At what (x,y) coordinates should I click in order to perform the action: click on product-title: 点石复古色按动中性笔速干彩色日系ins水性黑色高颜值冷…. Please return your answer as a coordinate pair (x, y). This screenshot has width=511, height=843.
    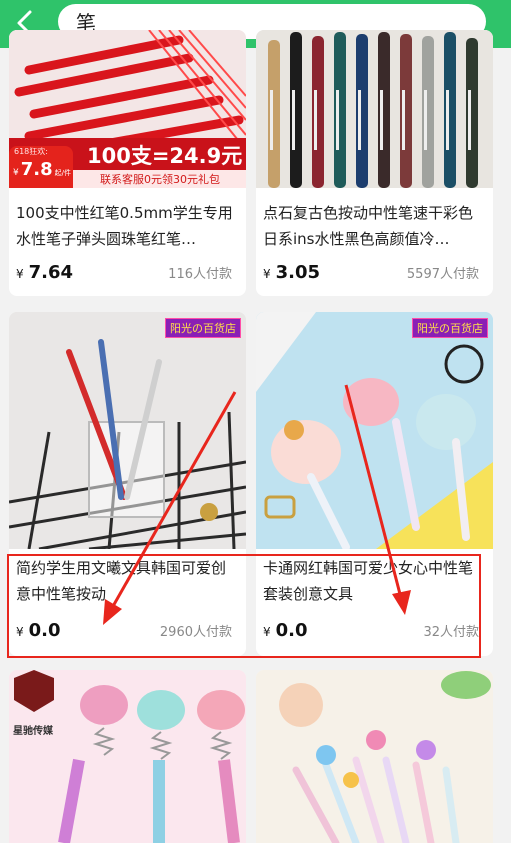
    Looking at the image, I should click on (374, 226).